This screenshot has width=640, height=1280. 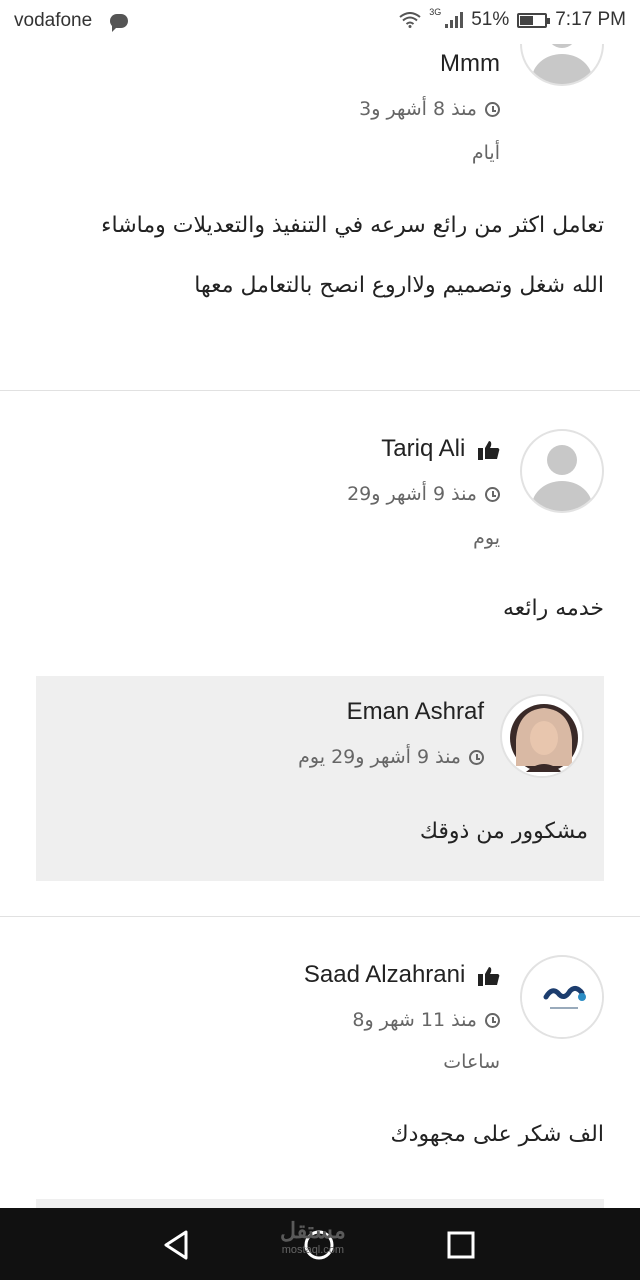 I want to click on comment-date-cont: ساعات, so click(x=471, y=1062).